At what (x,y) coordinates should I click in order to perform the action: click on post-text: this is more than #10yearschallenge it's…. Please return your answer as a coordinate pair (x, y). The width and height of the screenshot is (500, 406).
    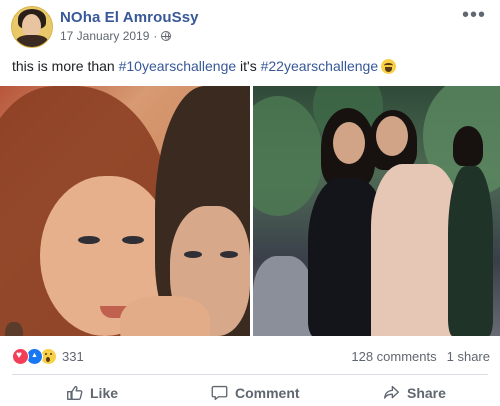
    Looking at the image, I should click on (204, 66).